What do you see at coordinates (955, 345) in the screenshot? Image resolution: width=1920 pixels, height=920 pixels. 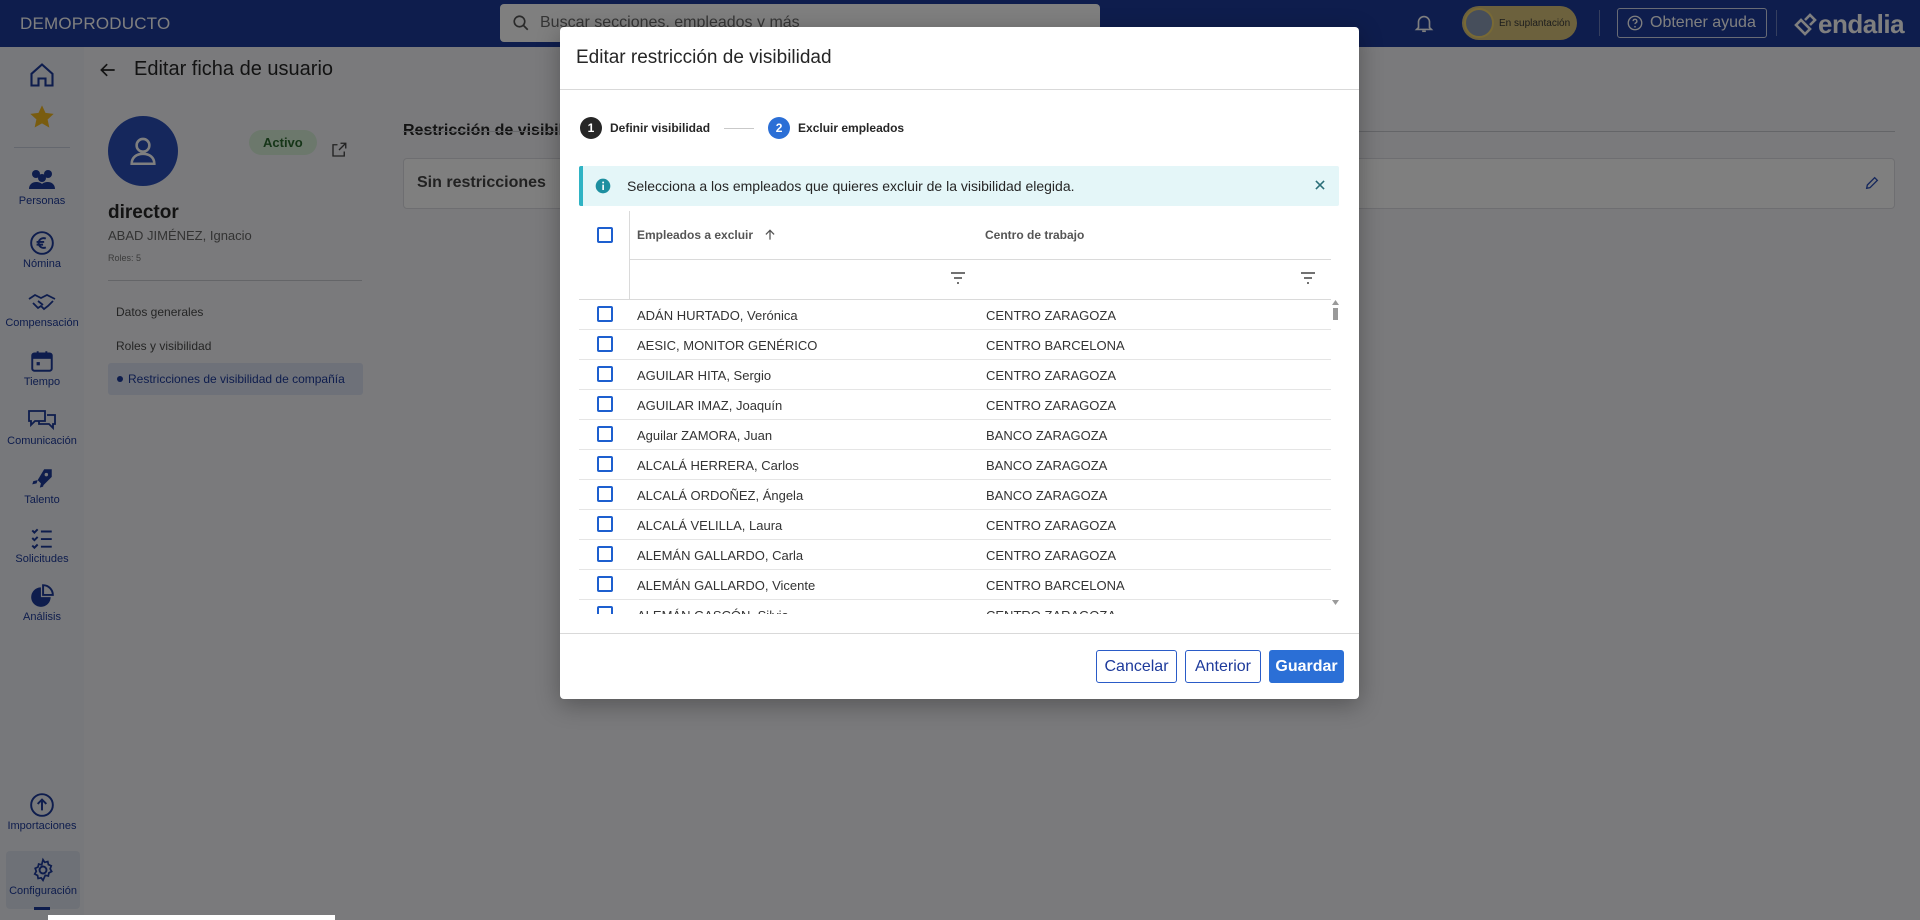 I see `table-row: AESIC, MONITOR GENÉRICO CENTRO BARCELONA` at bounding box center [955, 345].